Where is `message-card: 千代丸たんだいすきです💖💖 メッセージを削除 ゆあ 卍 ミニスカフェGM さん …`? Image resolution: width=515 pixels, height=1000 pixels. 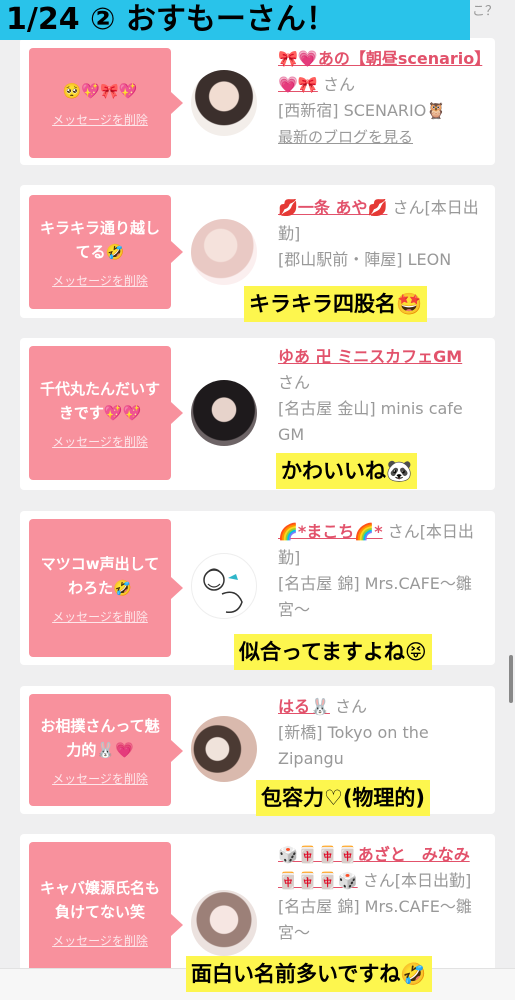
message-card: 千代丸たんだいすきです💖💖 メッセージを削除 ゆあ 卍 ミニスカフェGM さん … is located at coordinates (257, 414).